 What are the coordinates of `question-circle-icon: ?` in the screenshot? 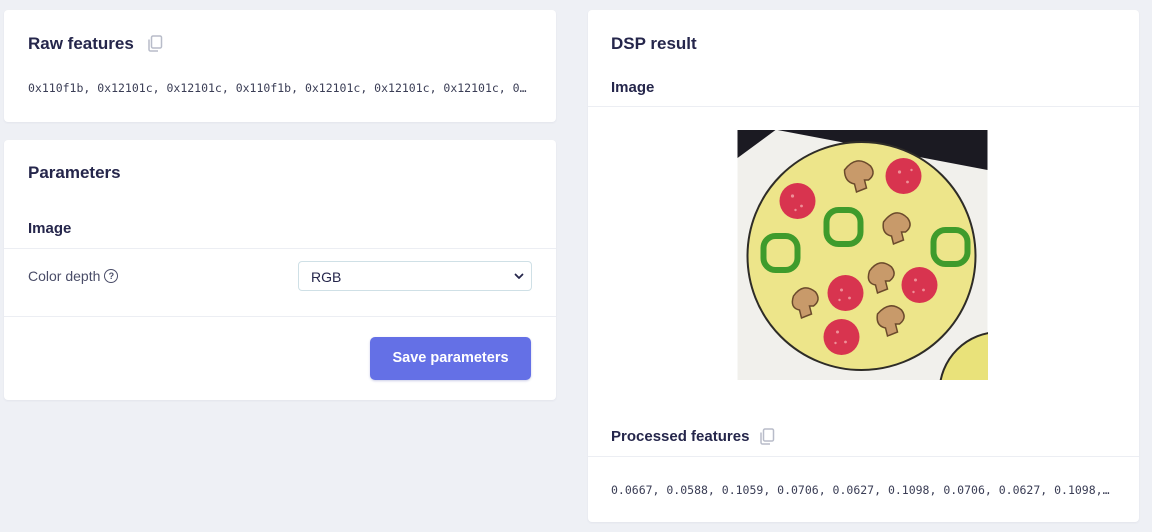 It's located at (111, 276).